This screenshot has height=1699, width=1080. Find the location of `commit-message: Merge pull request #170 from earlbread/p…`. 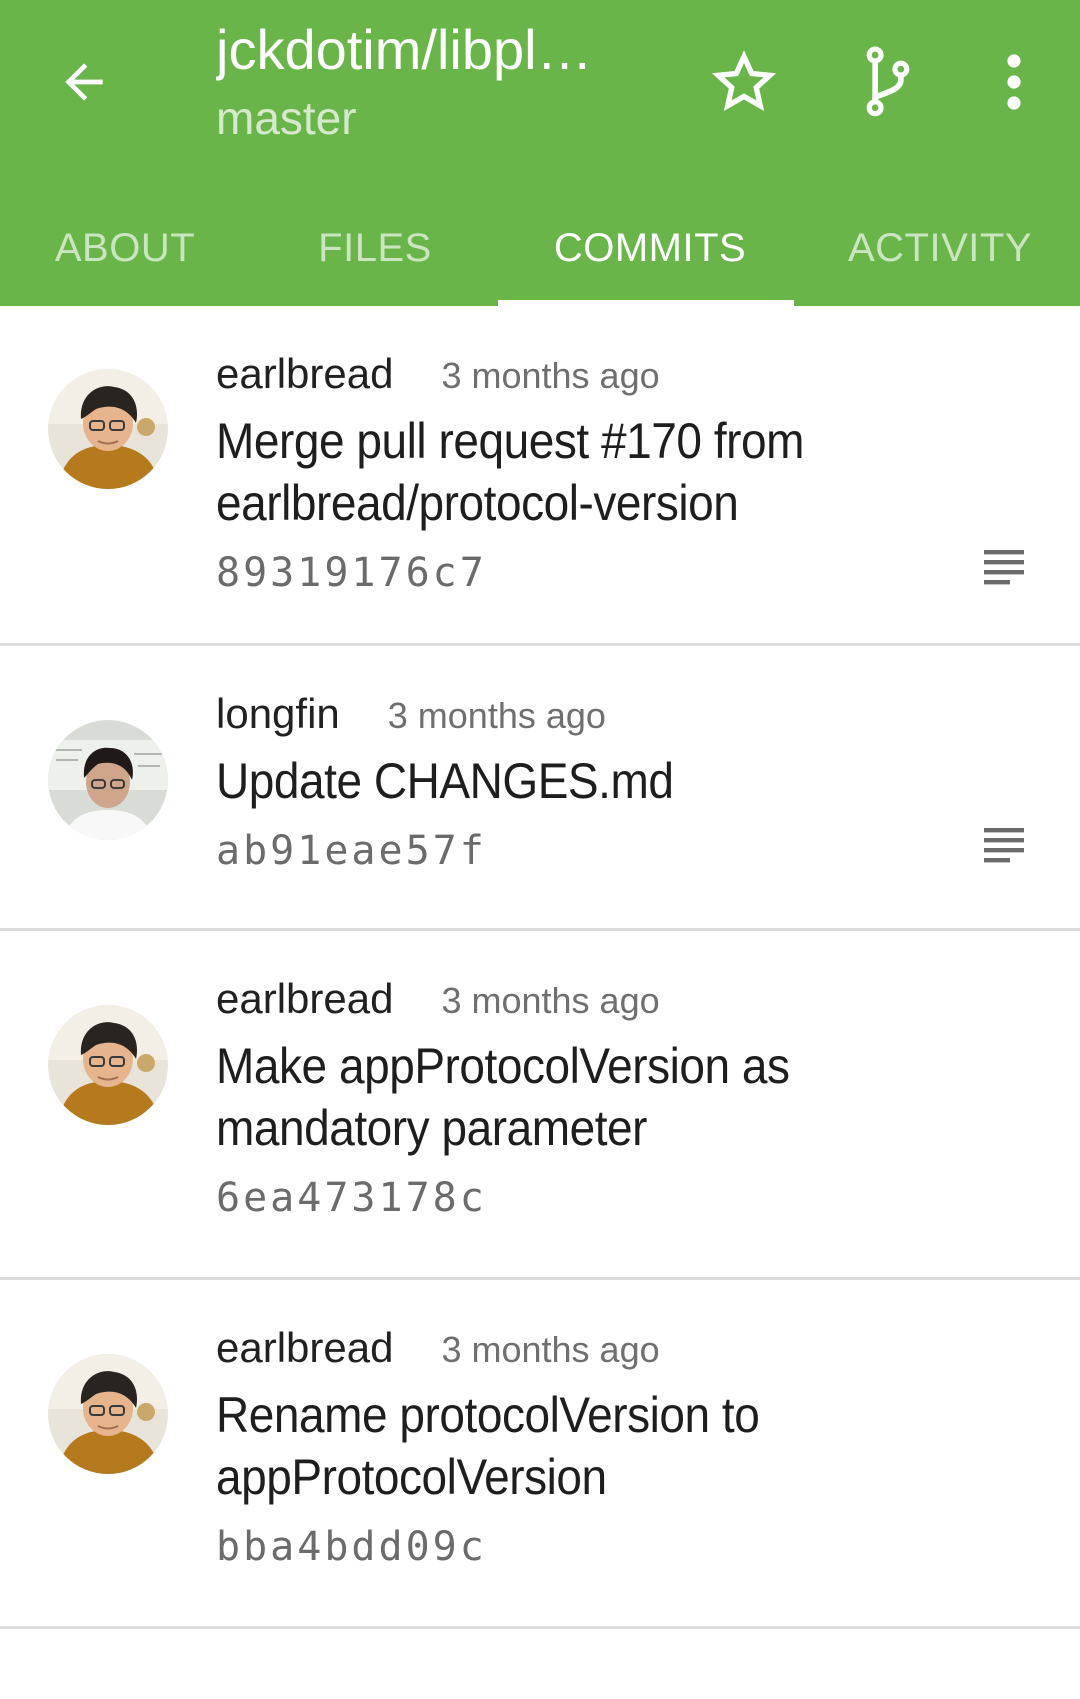

commit-message: Merge pull request #170 from earlbread/p… is located at coordinates (510, 472).